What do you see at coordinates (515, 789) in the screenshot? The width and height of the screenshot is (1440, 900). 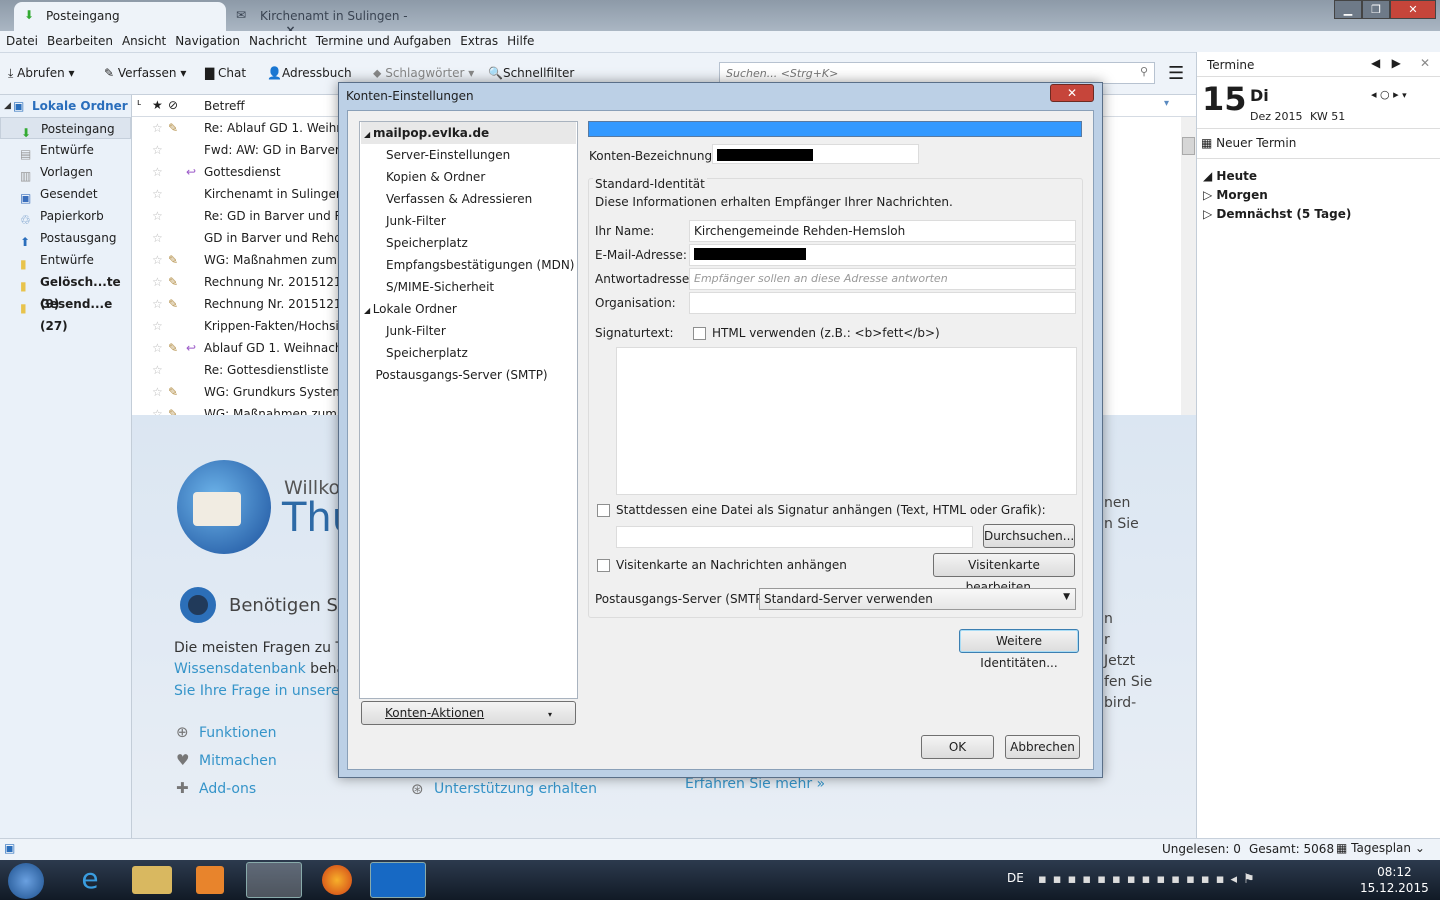 I see `support-link: Unterstützung erhalten` at bounding box center [515, 789].